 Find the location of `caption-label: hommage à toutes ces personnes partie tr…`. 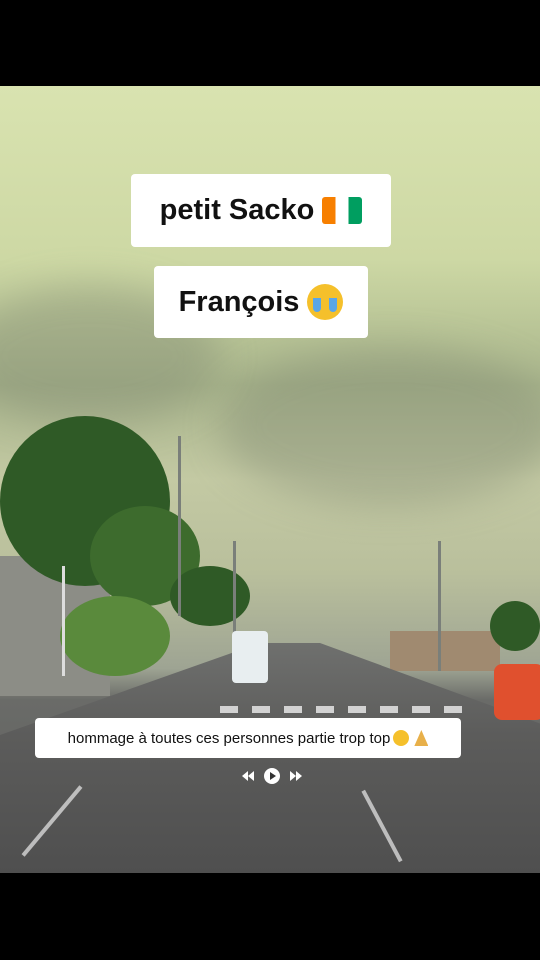

caption-label: hommage à toutes ces personnes partie tr… is located at coordinates (248, 738).